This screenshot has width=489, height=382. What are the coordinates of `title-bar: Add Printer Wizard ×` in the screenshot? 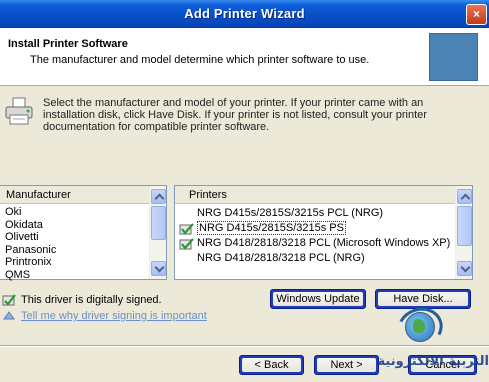 It's located at (244, 14).